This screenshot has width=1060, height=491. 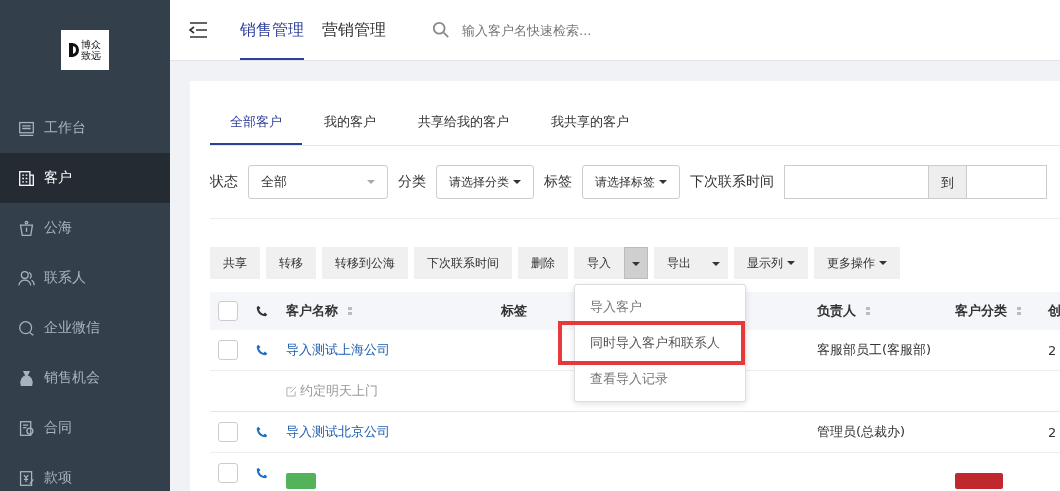 What do you see at coordinates (514, 310) in the screenshot?
I see `column-header: 标签` at bounding box center [514, 310].